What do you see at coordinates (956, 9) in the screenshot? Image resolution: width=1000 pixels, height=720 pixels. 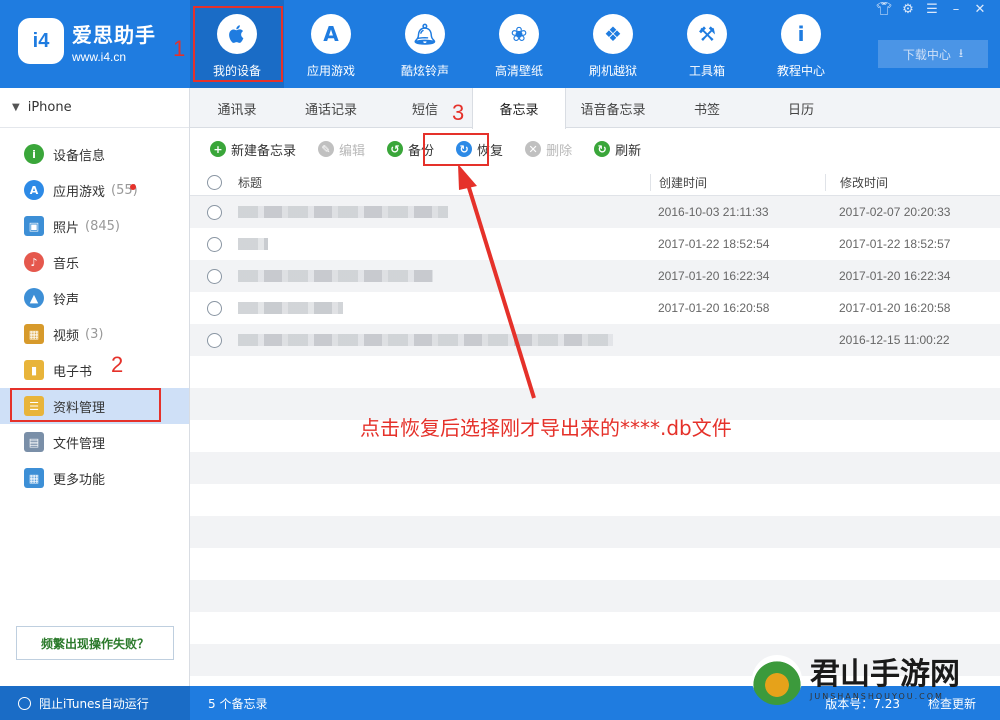 I see `minimize-icon: –` at bounding box center [956, 9].